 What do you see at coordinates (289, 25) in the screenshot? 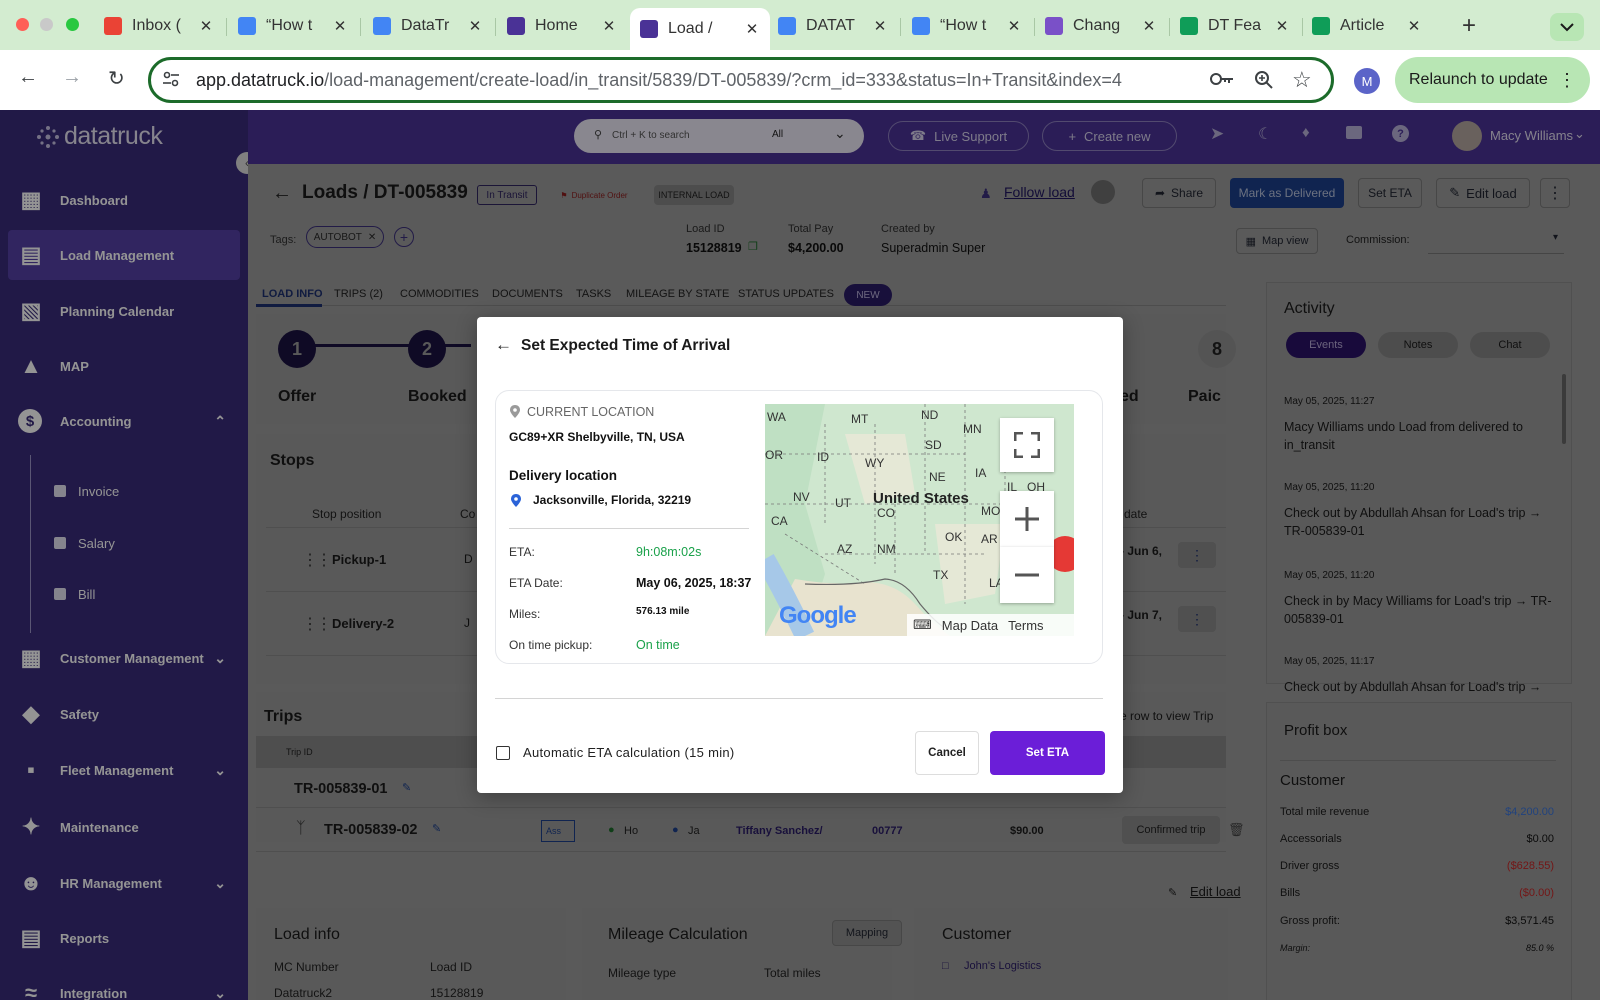
I see `browser-tab-title: “How t` at bounding box center [289, 25].